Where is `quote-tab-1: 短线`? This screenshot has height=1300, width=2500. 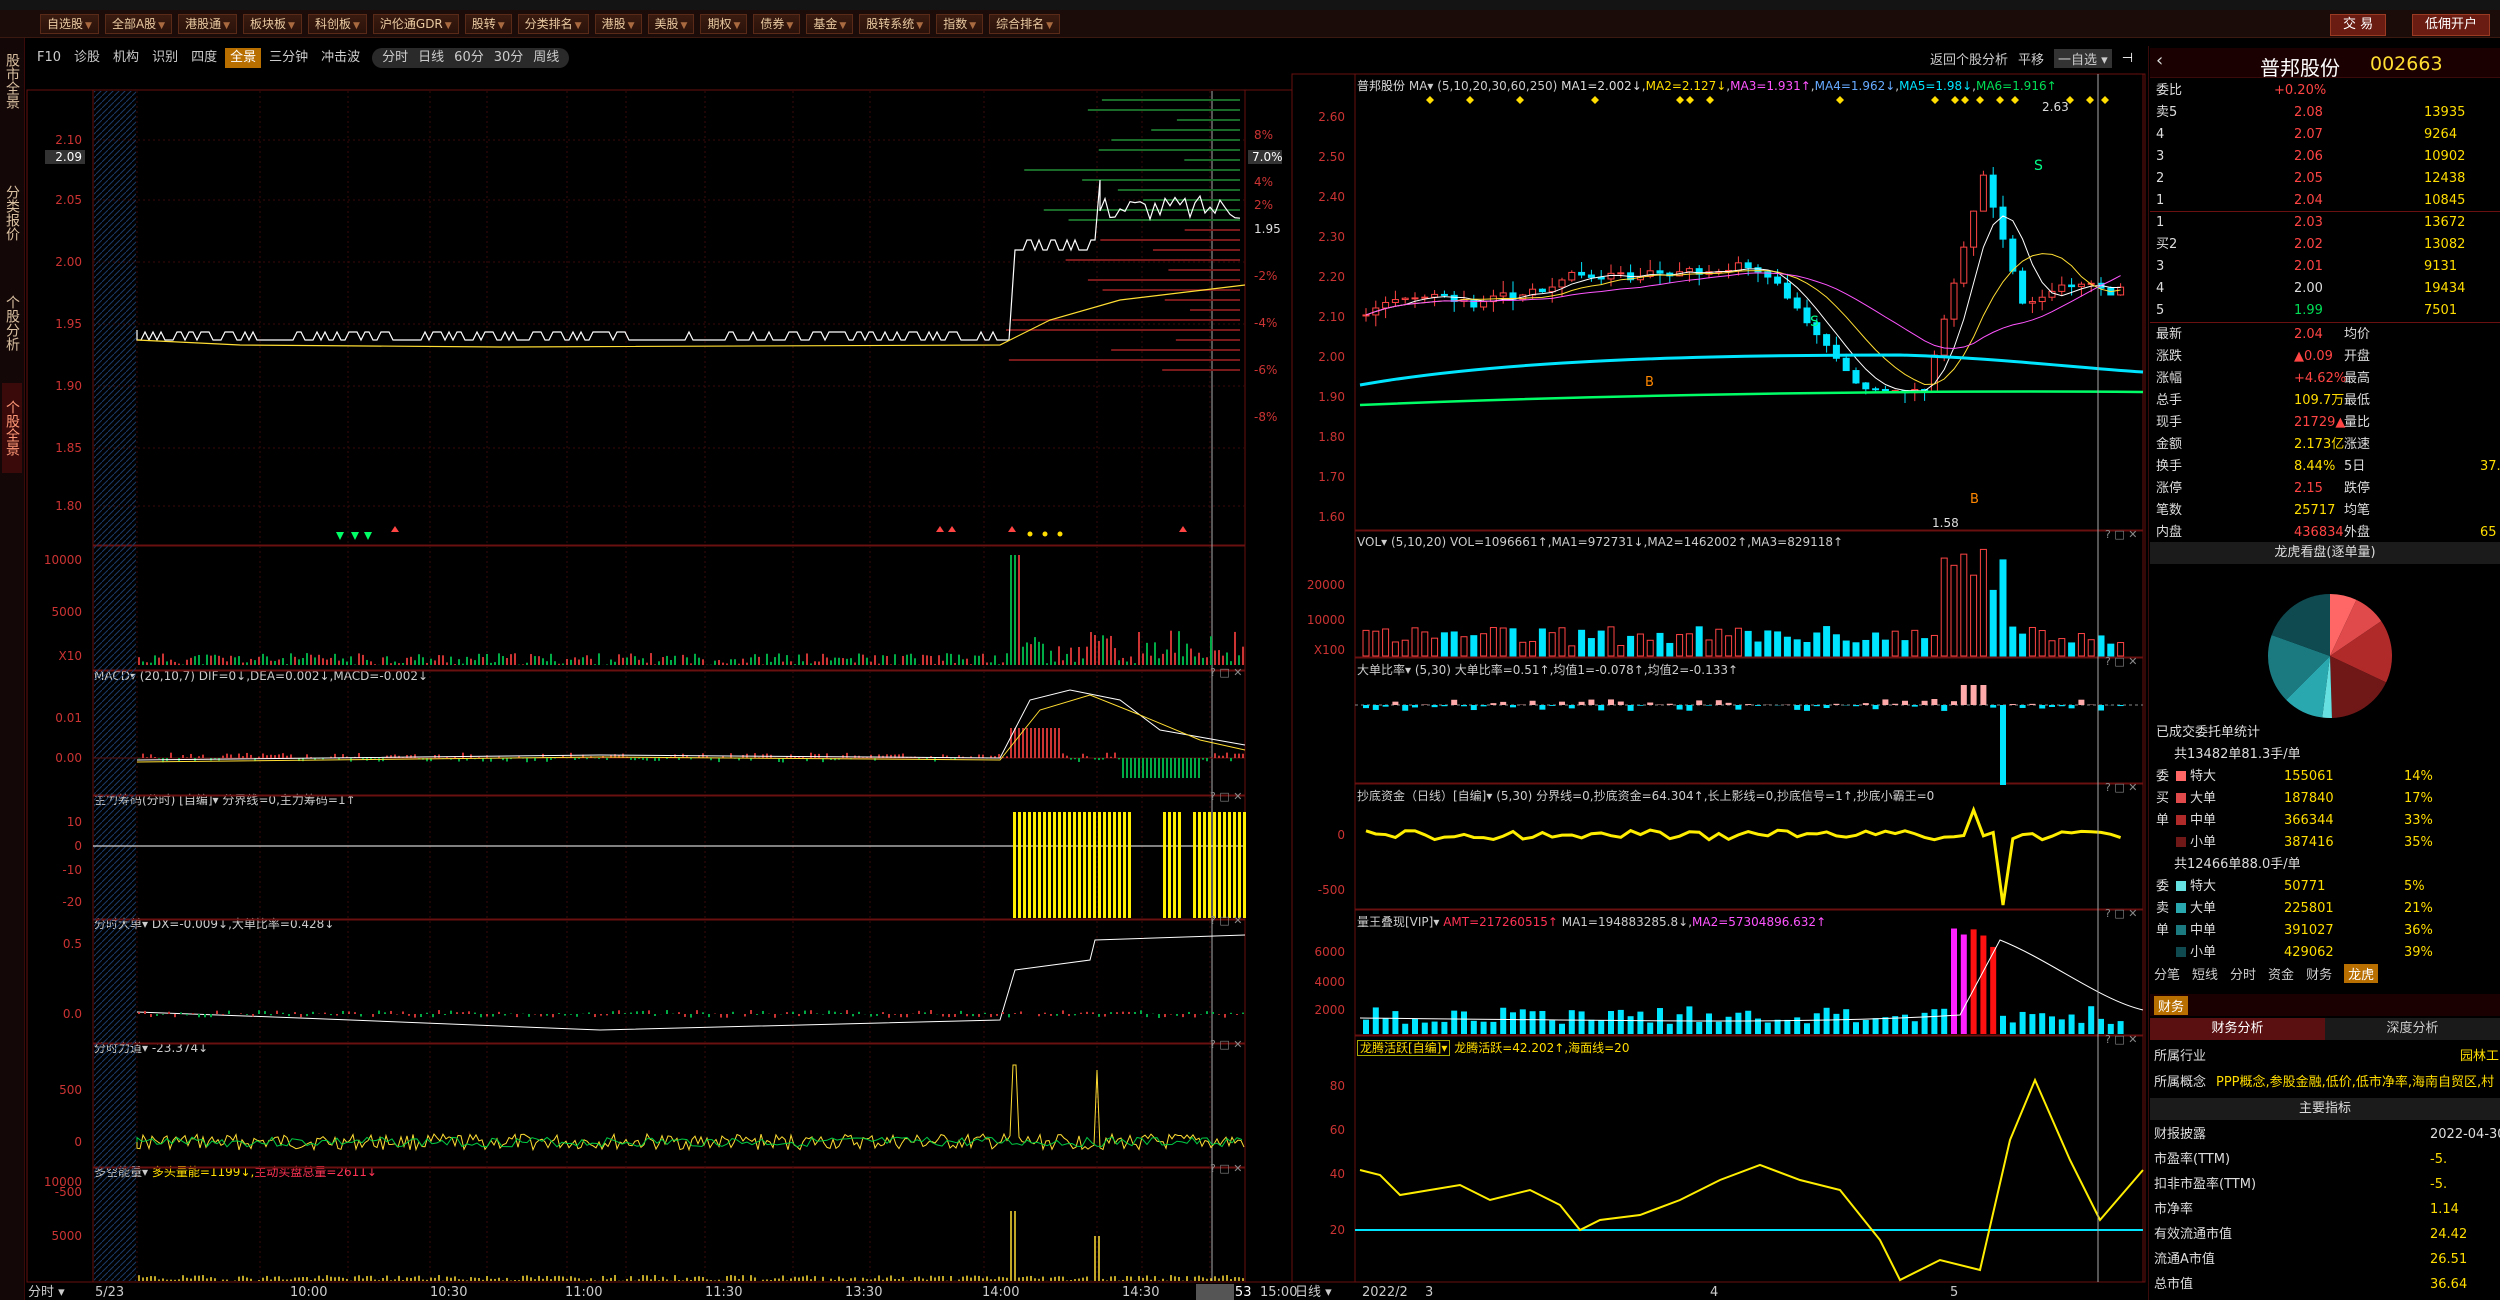
quote-tab-1: 短线 is located at coordinates (2205, 973).